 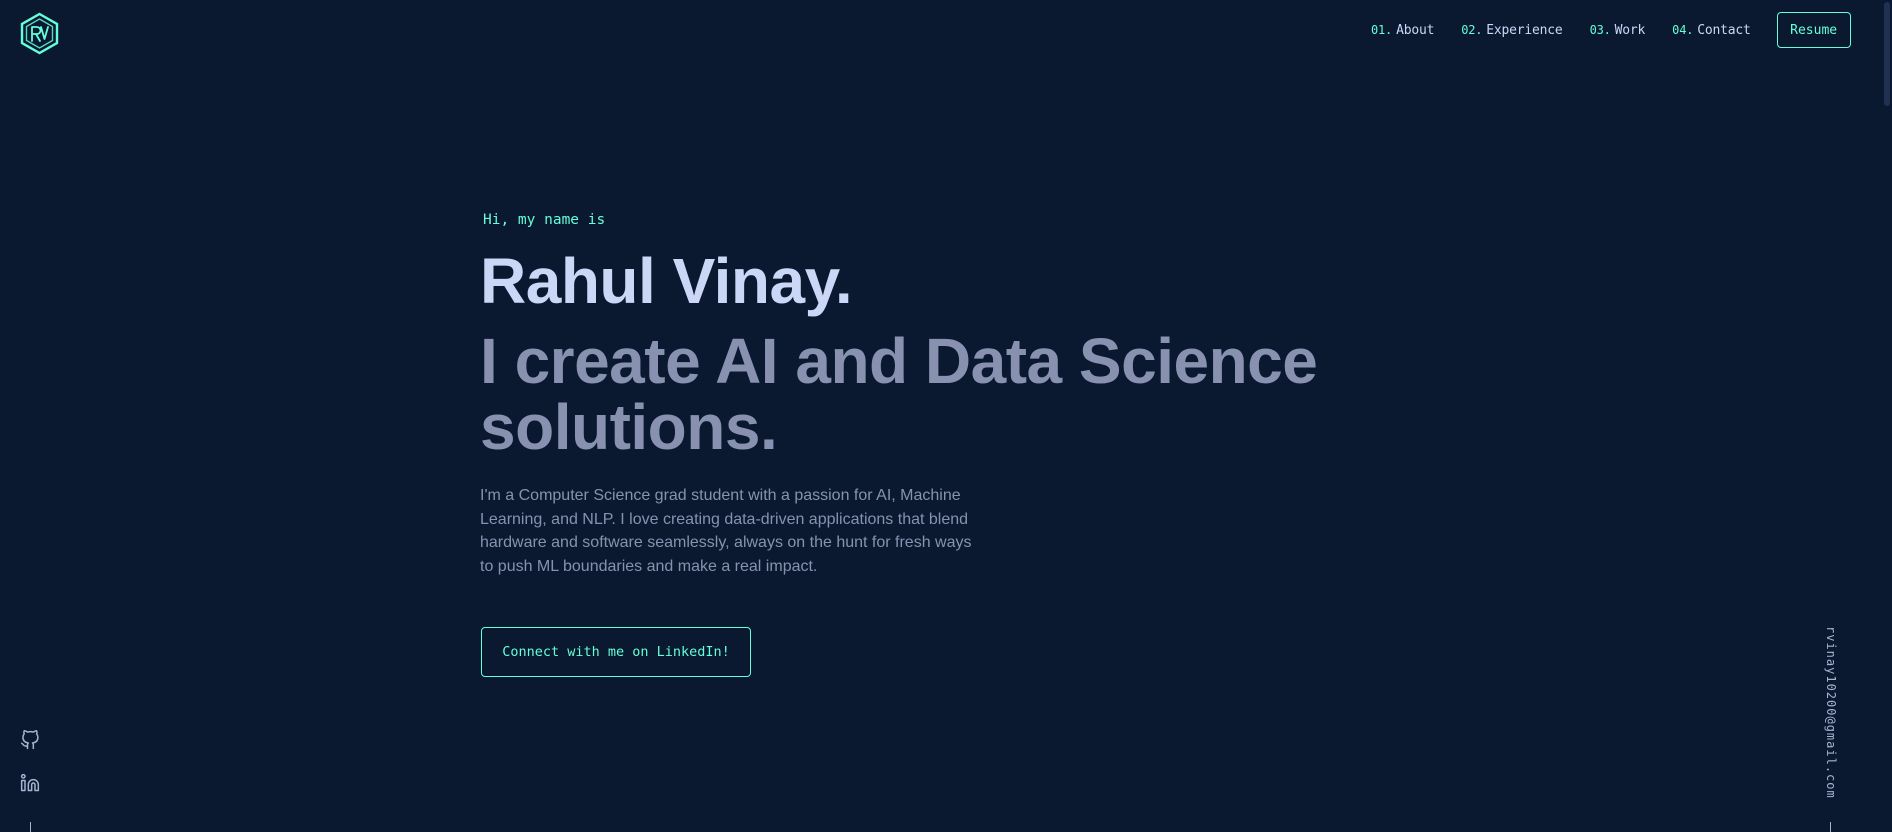 What do you see at coordinates (899, 394) in the screenshot?
I see `hero-tagline: I create AI and Data Science solutions.` at bounding box center [899, 394].